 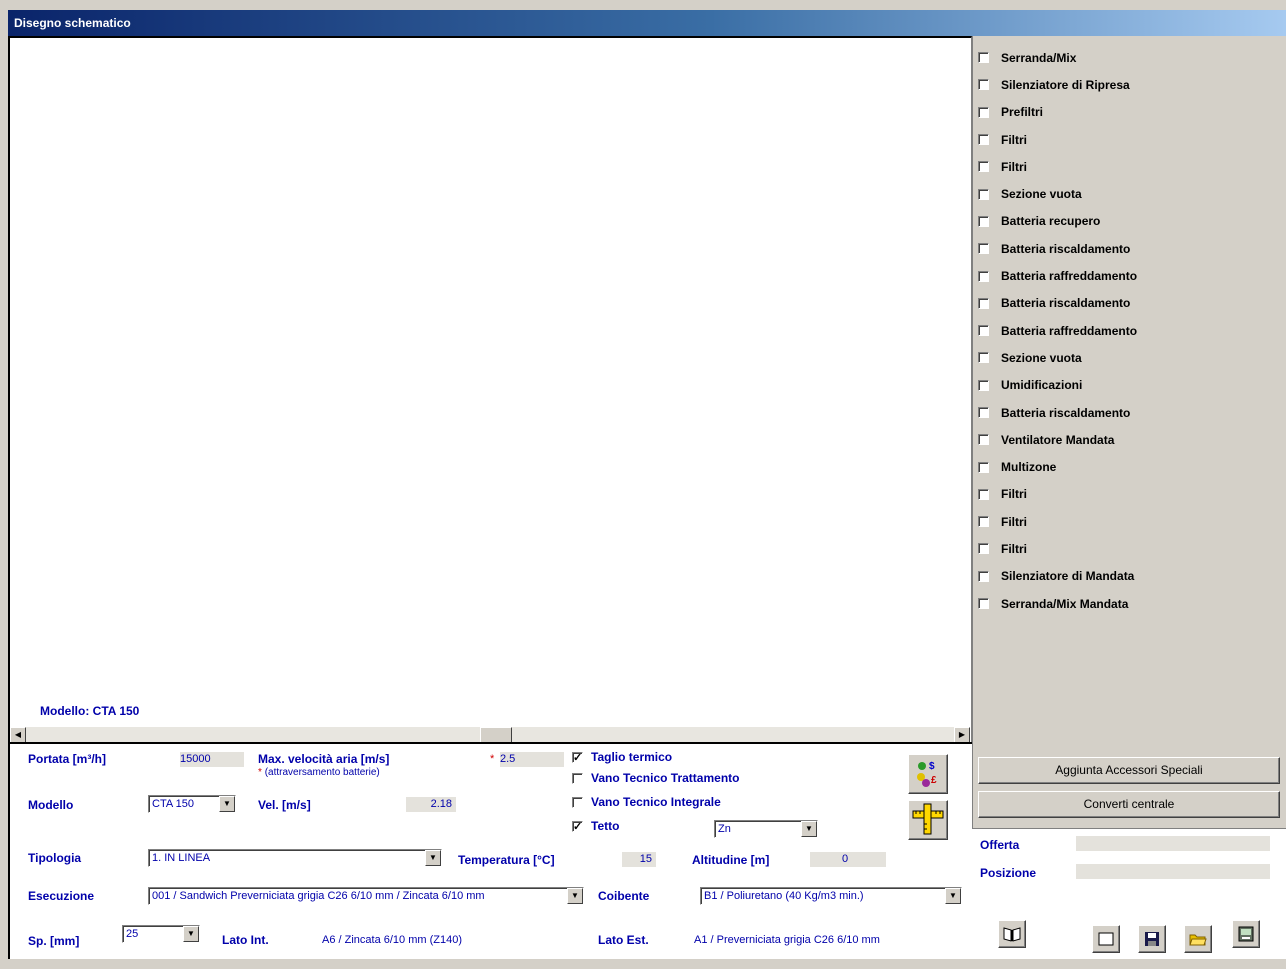 I want to click on component-item: Umidificazioni, so click(x=1128, y=385).